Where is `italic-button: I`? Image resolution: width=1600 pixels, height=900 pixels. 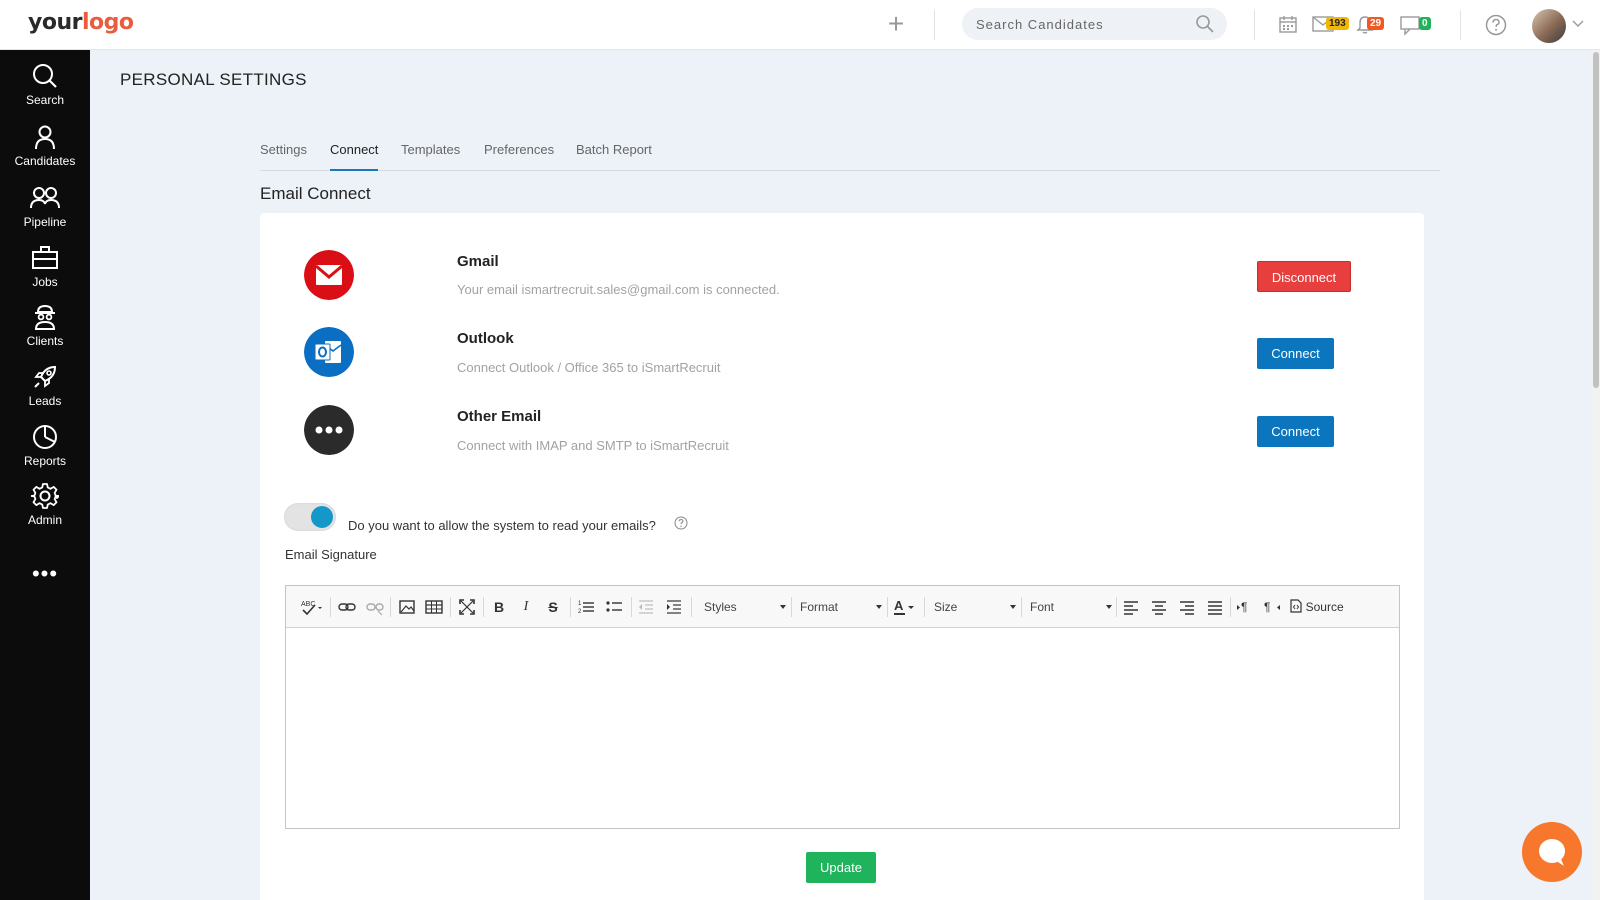 italic-button: I is located at coordinates (526, 607).